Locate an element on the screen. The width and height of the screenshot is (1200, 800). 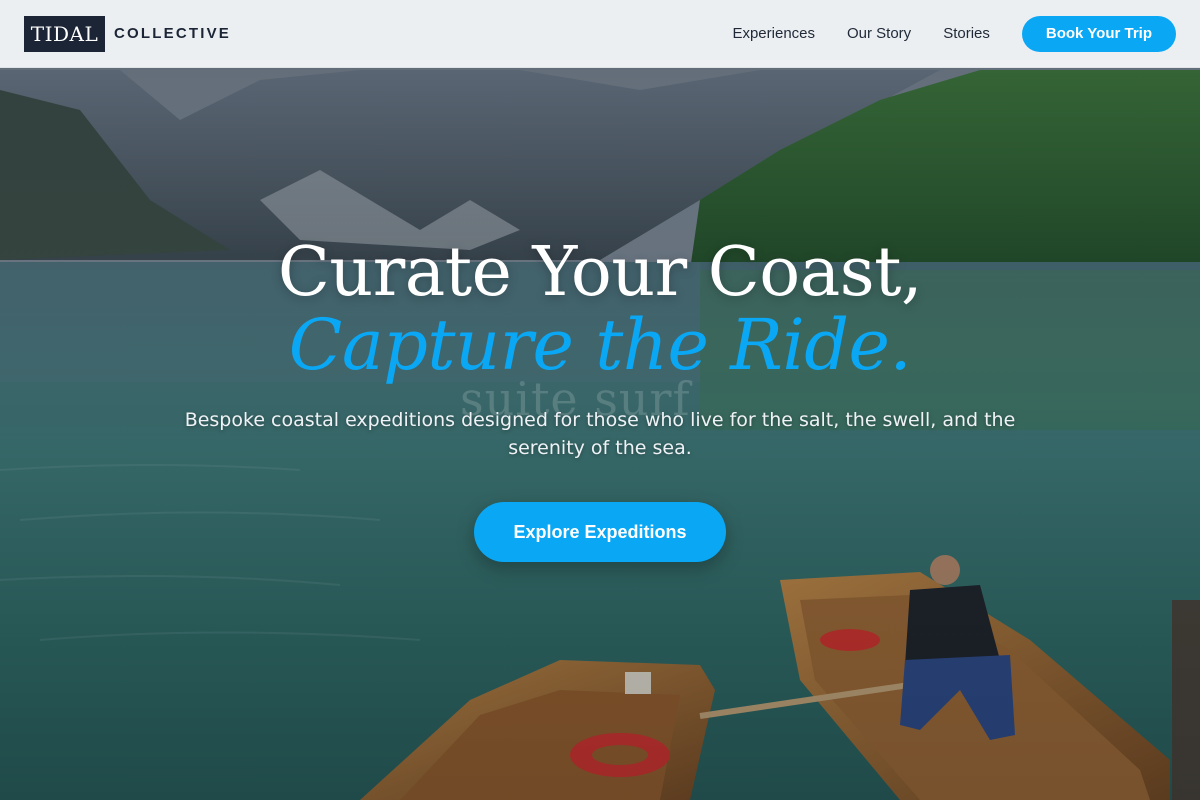
logo: TIDAL COLLECTIVE is located at coordinates (128, 33).